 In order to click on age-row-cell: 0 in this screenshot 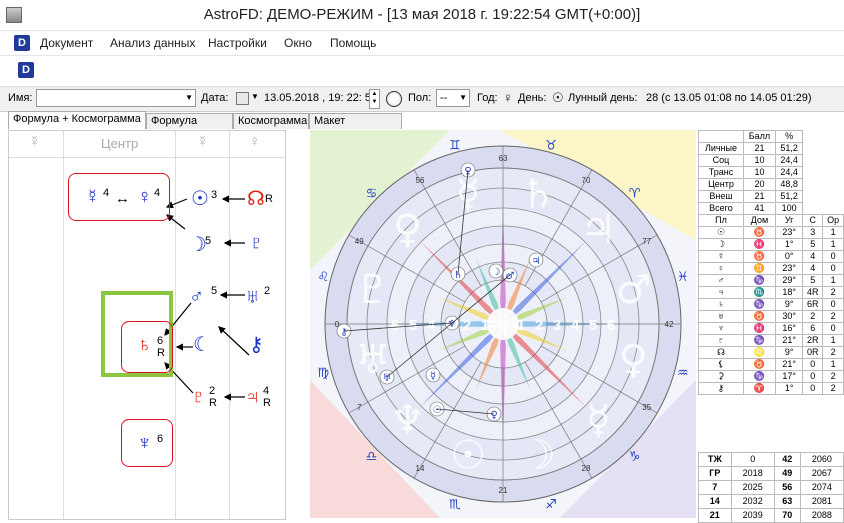, I will do `click(752, 459)`.